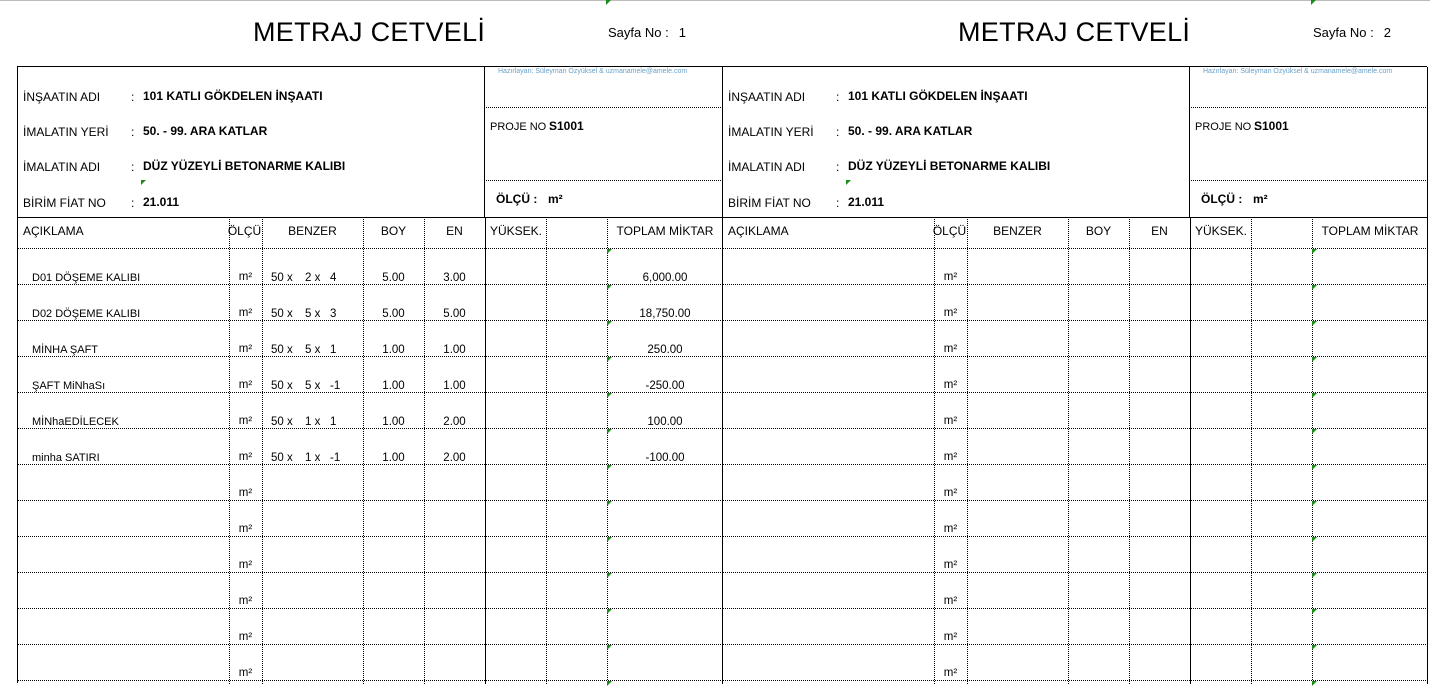  What do you see at coordinates (665, 314) in the screenshot?
I see `total-quantity-cell: 18,750.00` at bounding box center [665, 314].